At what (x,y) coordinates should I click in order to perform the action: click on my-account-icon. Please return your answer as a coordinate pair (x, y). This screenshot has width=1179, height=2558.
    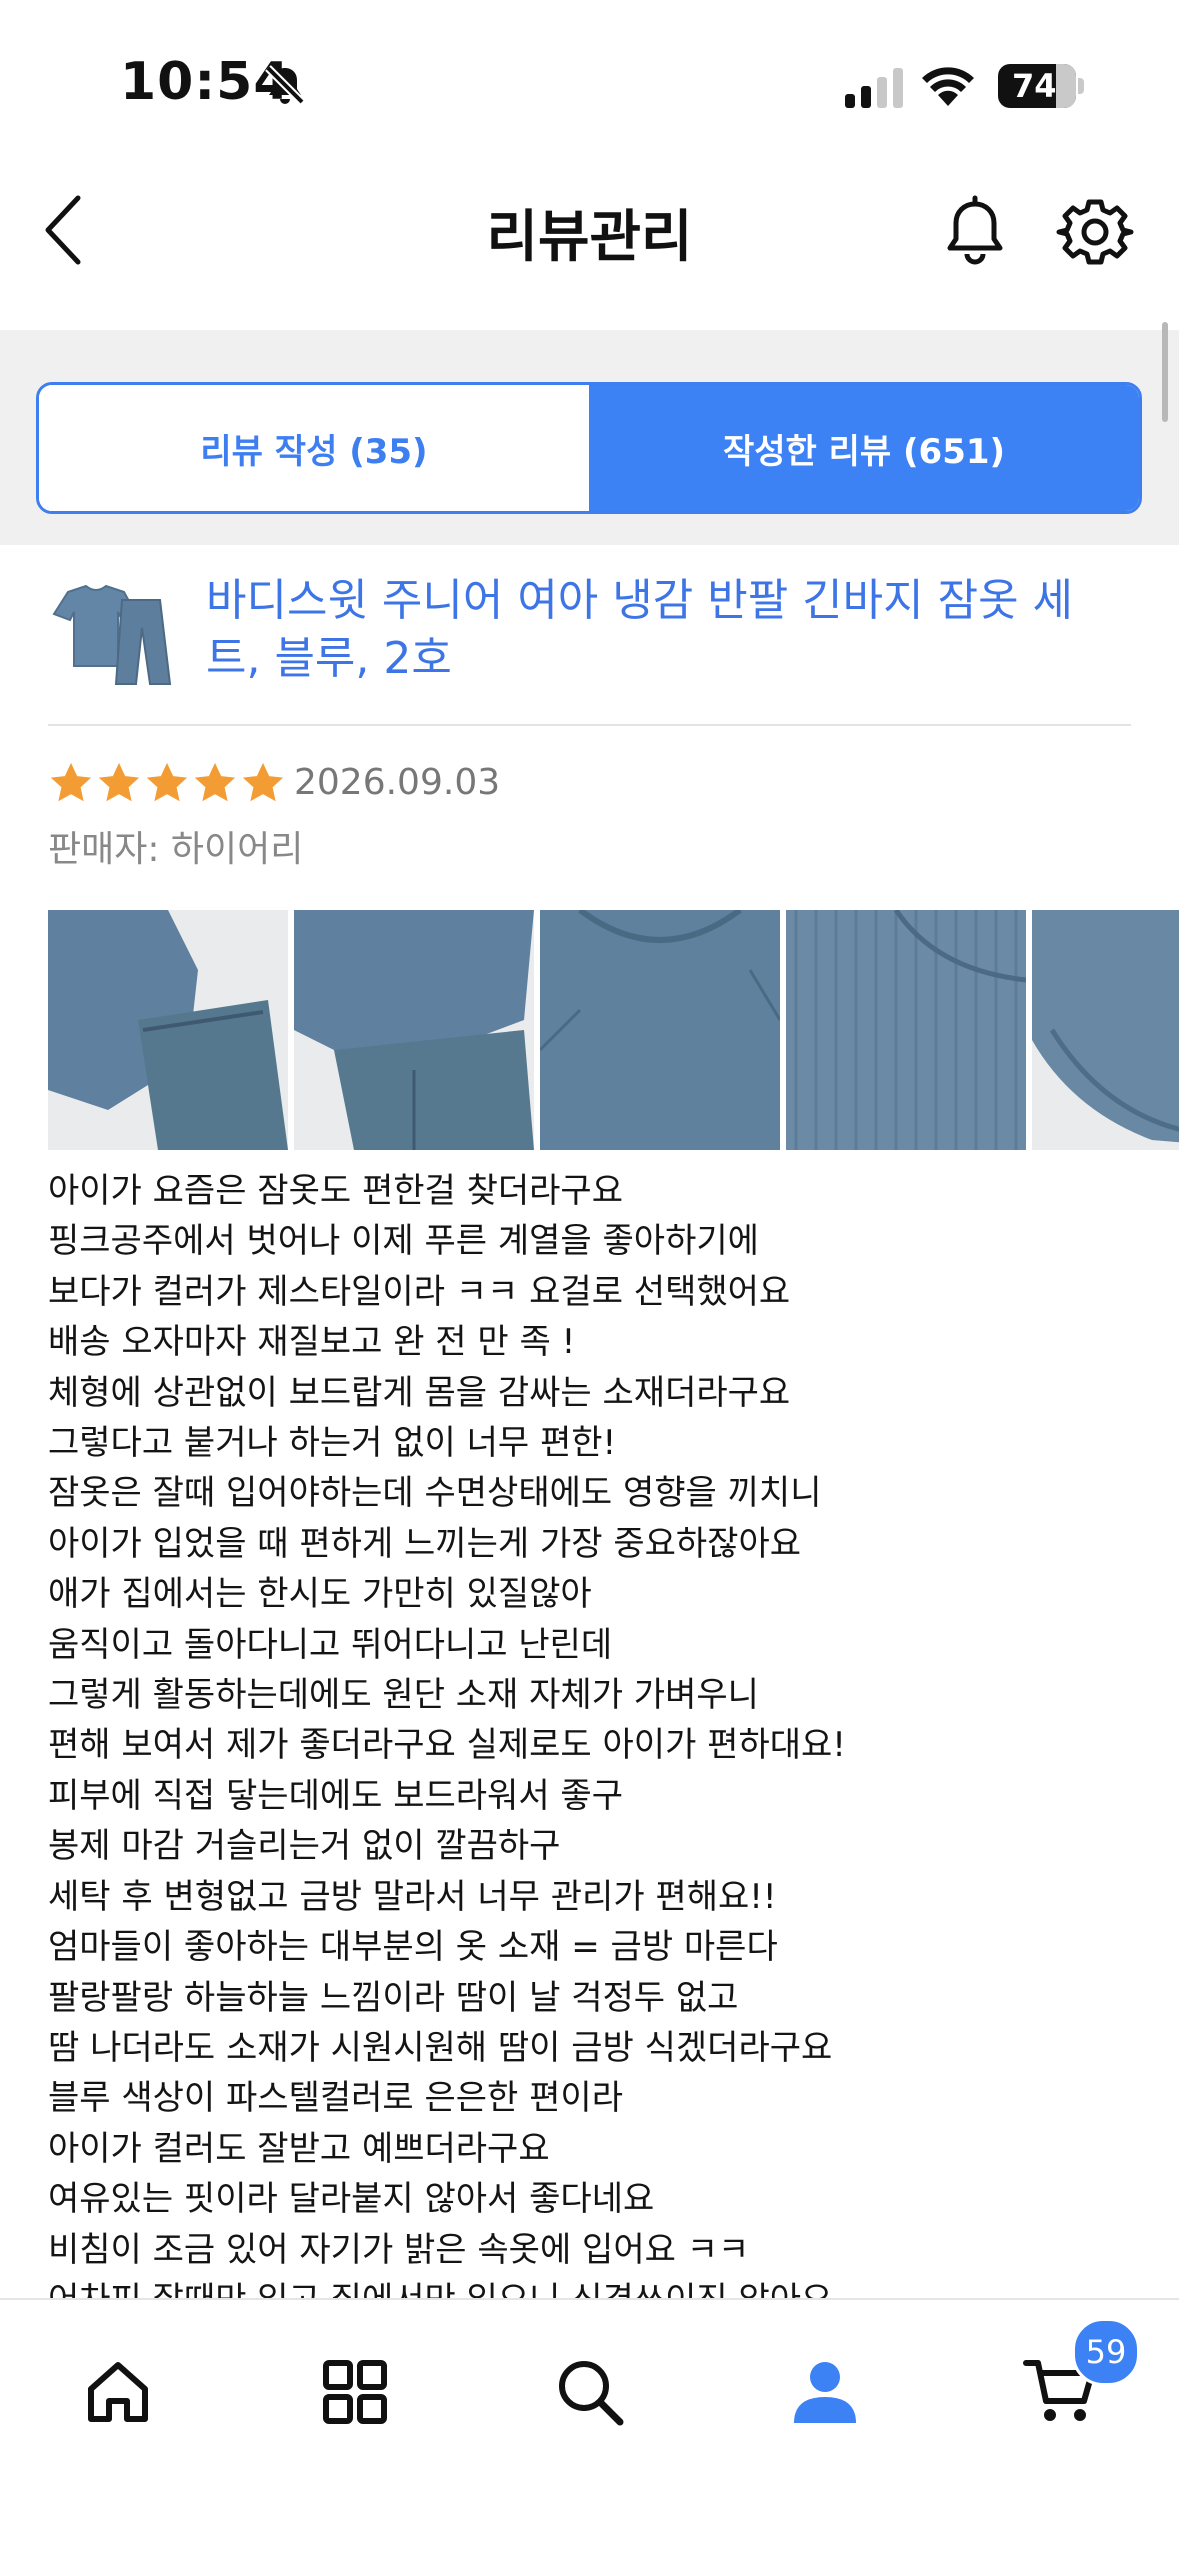
    Looking at the image, I should click on (825, 2392).